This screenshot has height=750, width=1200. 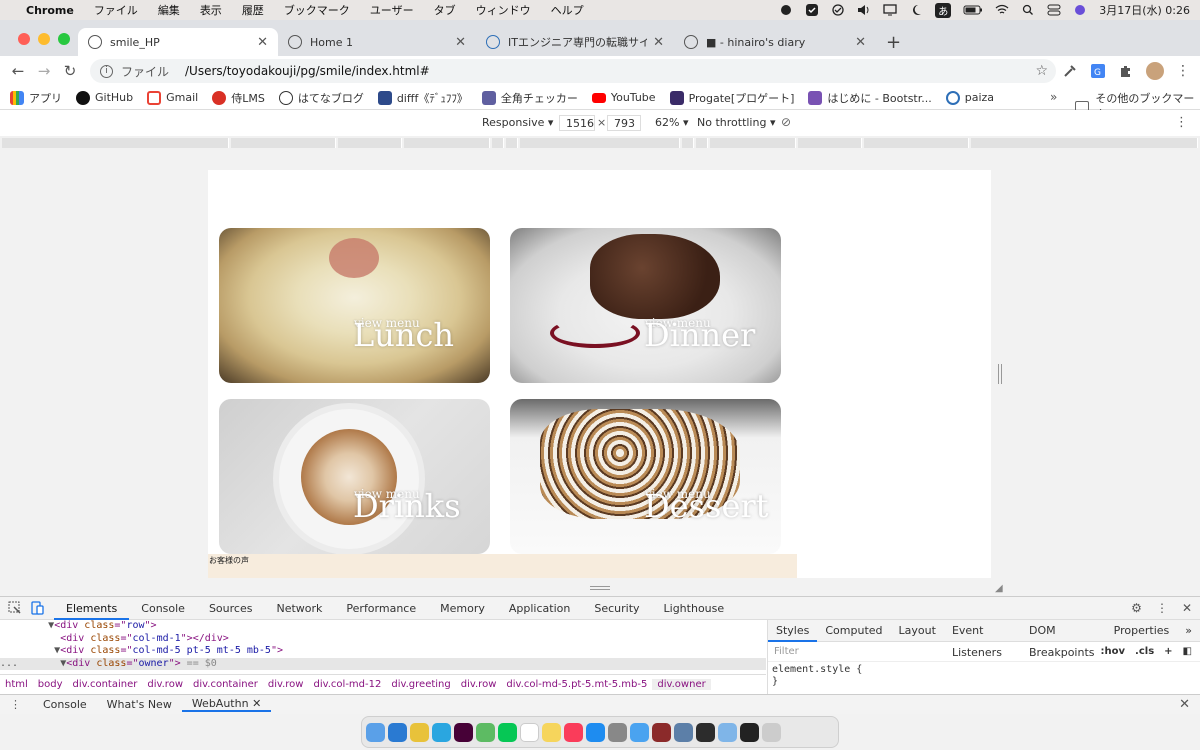 I want to click on menu-tab: タブ, so click(x=445, y=10).